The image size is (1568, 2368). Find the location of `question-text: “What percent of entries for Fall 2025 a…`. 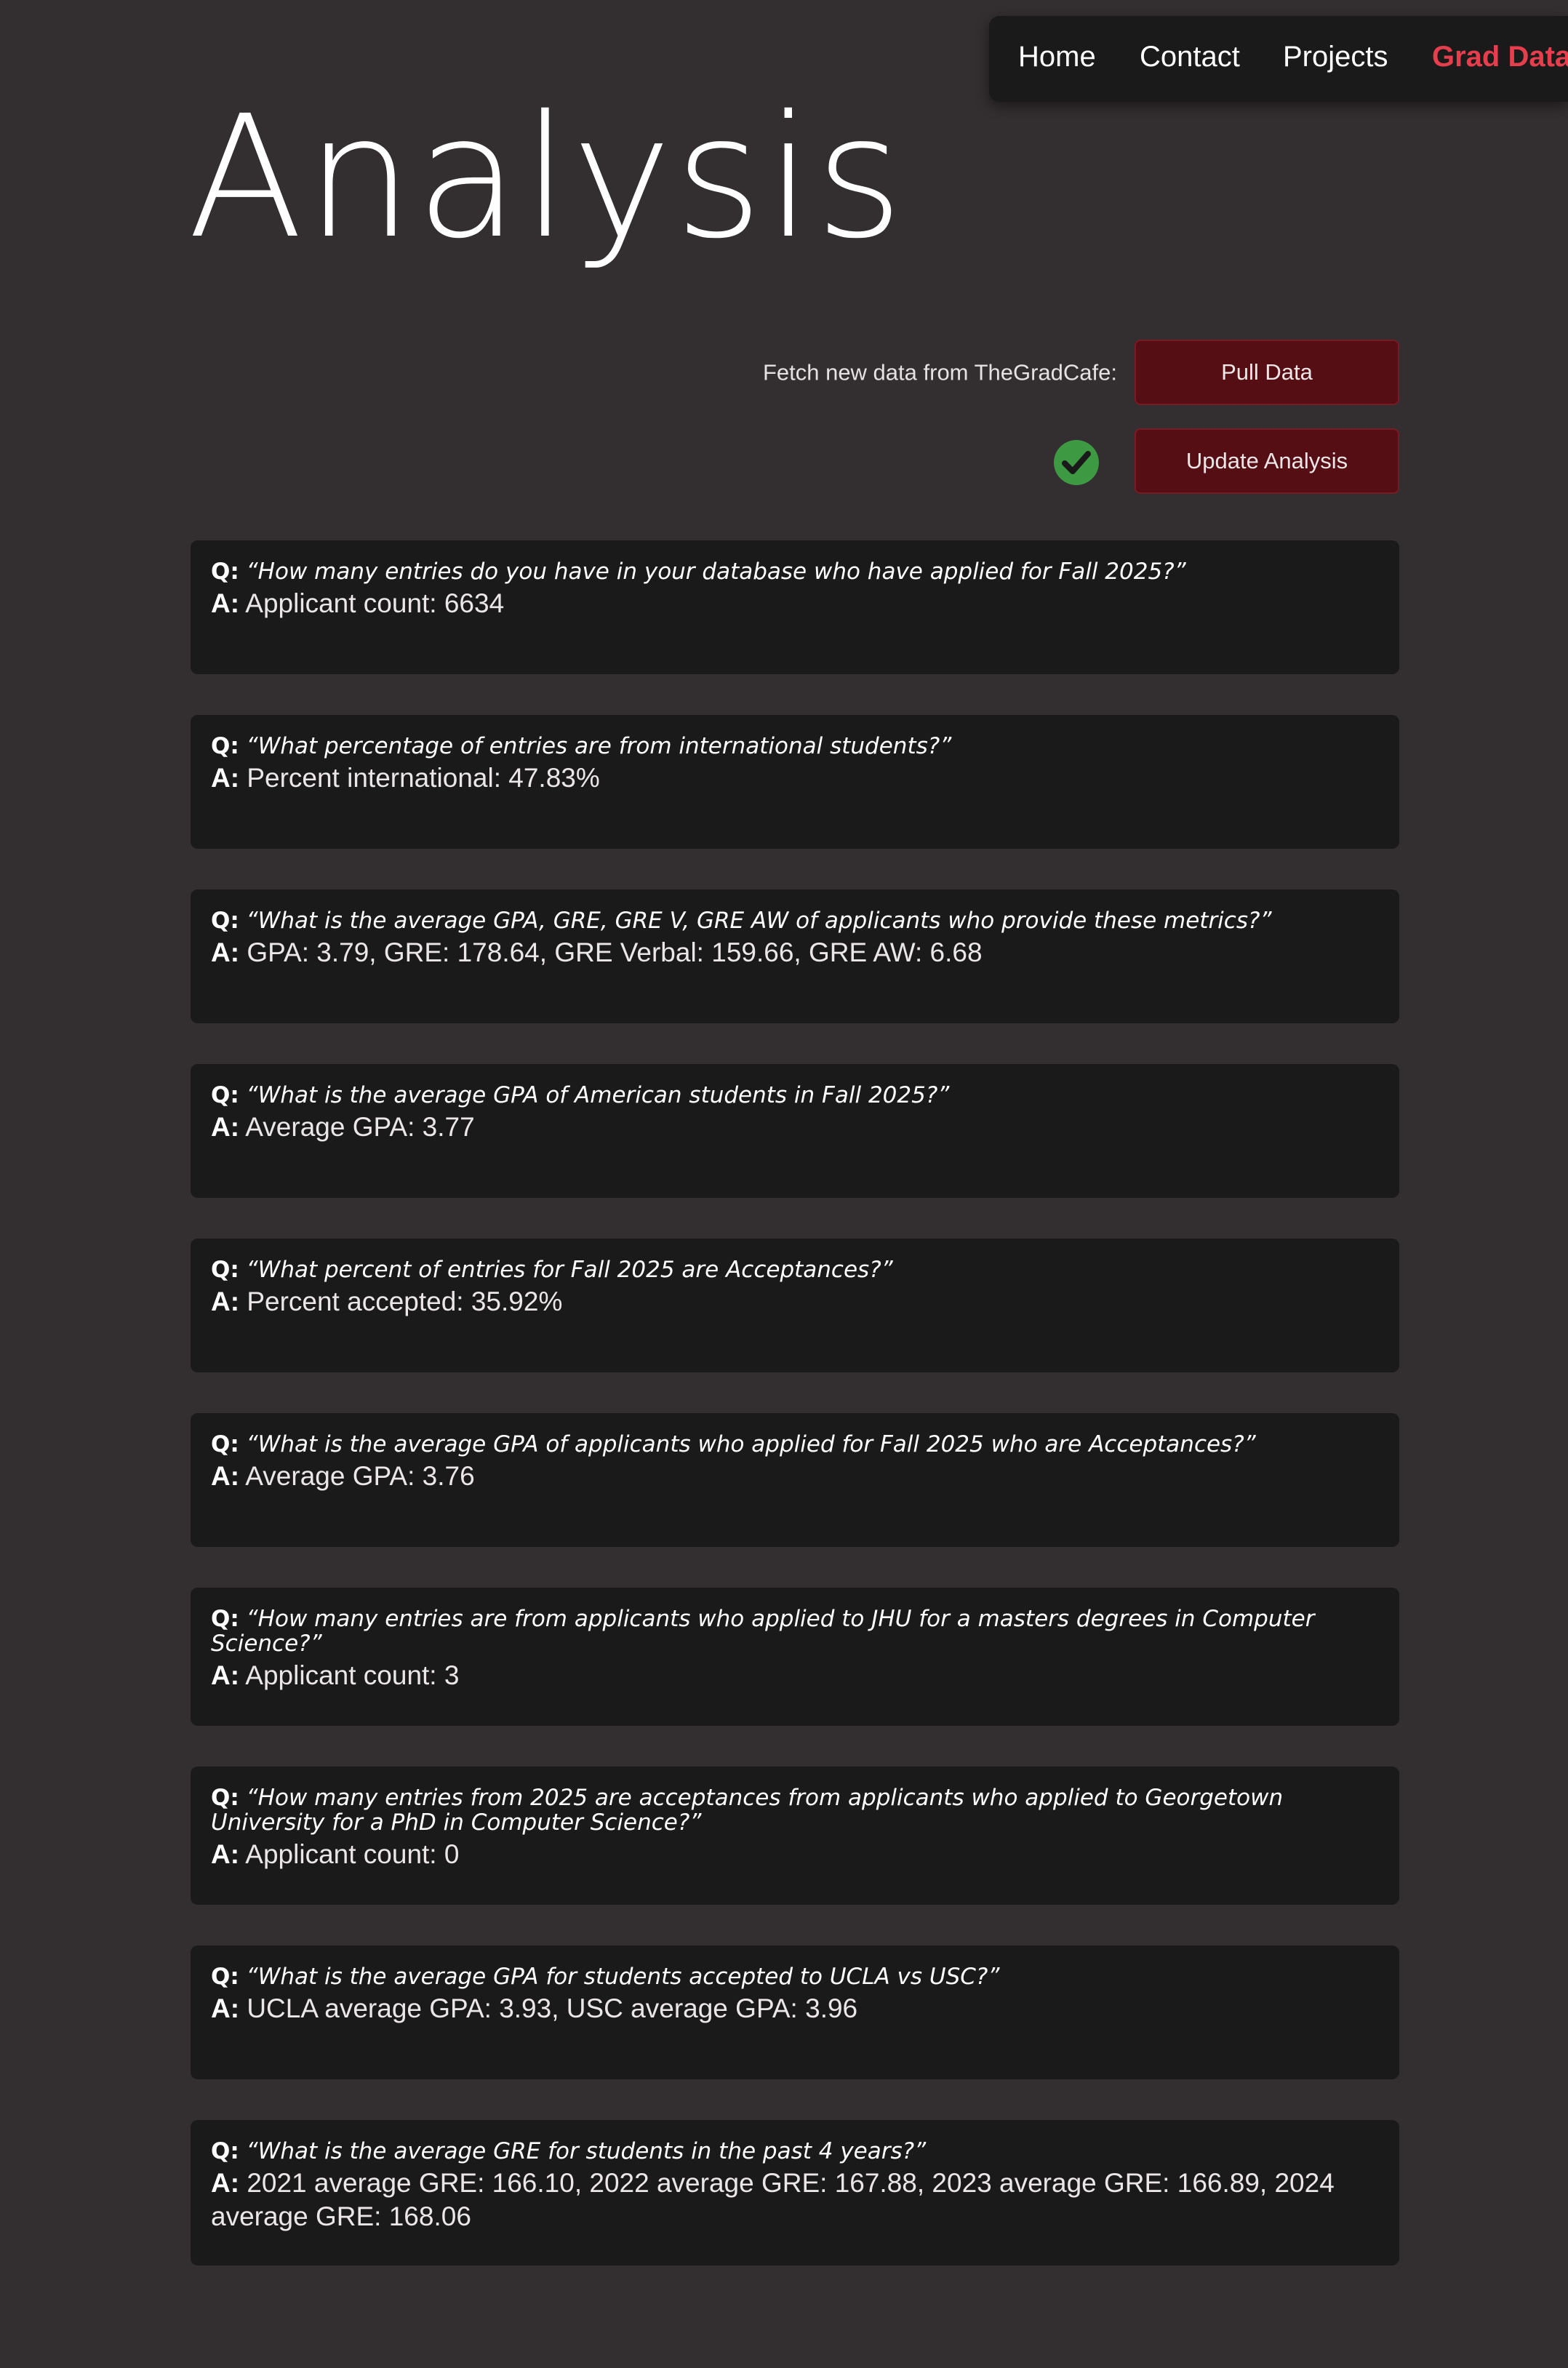

question-text: “What percent of entries for Fall 2025 a… is located at coordinates (569, 1270).